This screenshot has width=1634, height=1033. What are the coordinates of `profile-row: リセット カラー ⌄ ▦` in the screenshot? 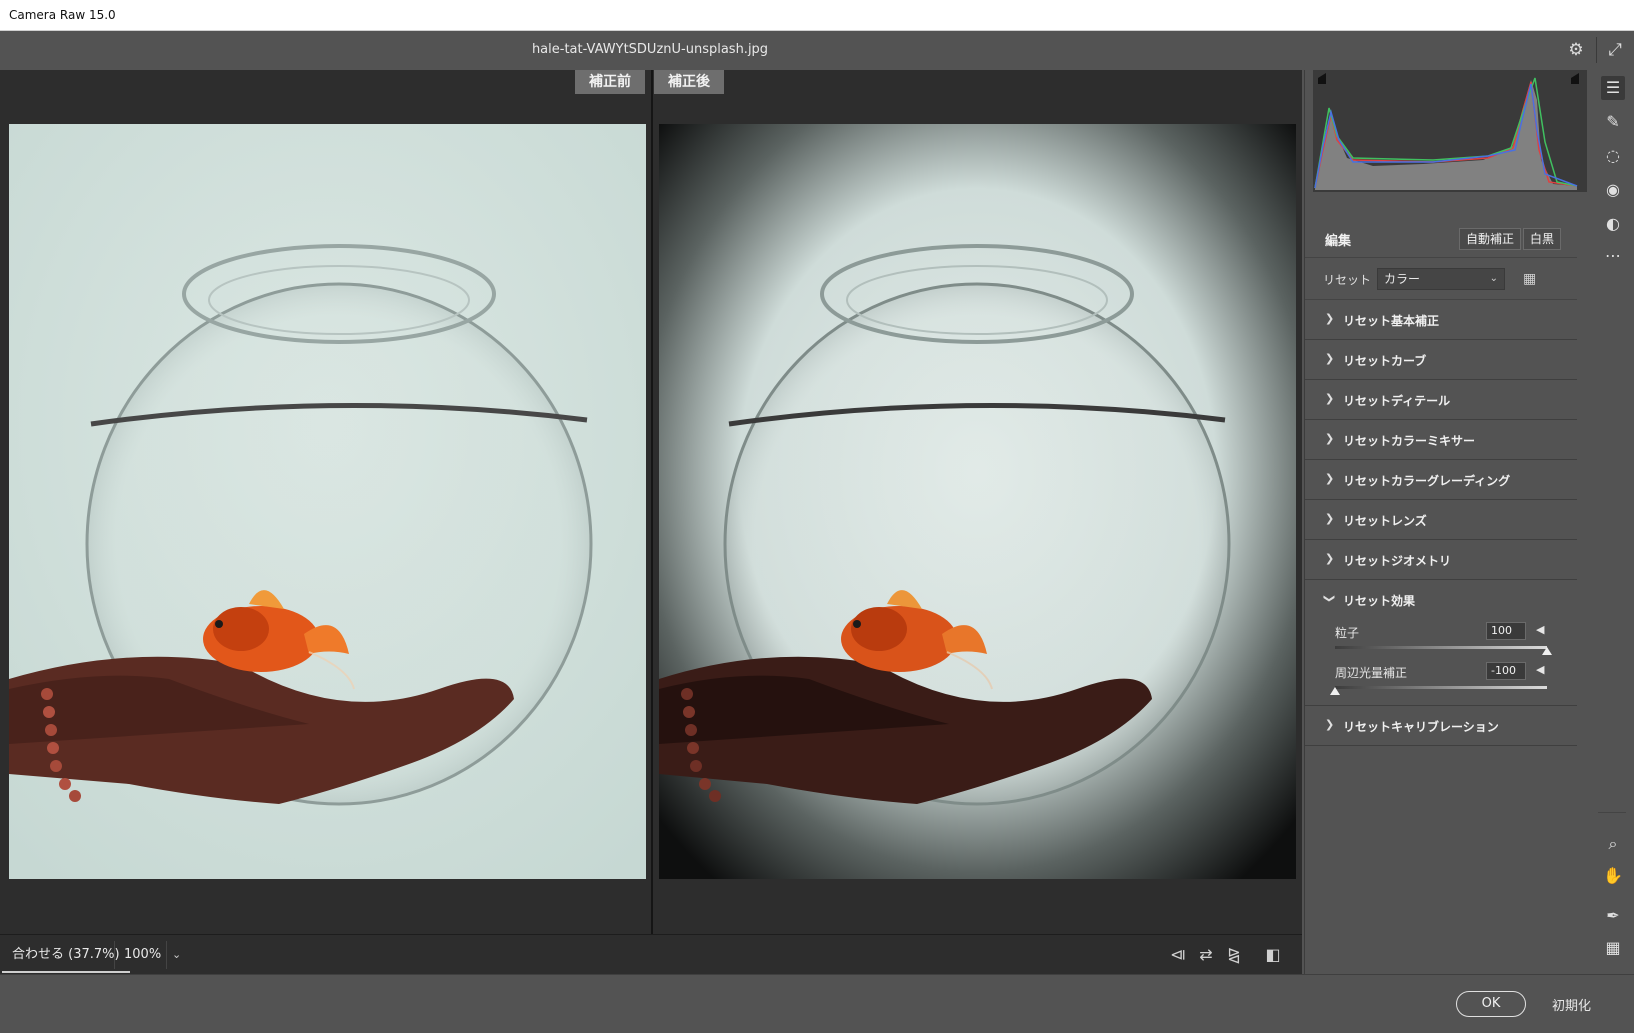 It's located at (1441, 279).